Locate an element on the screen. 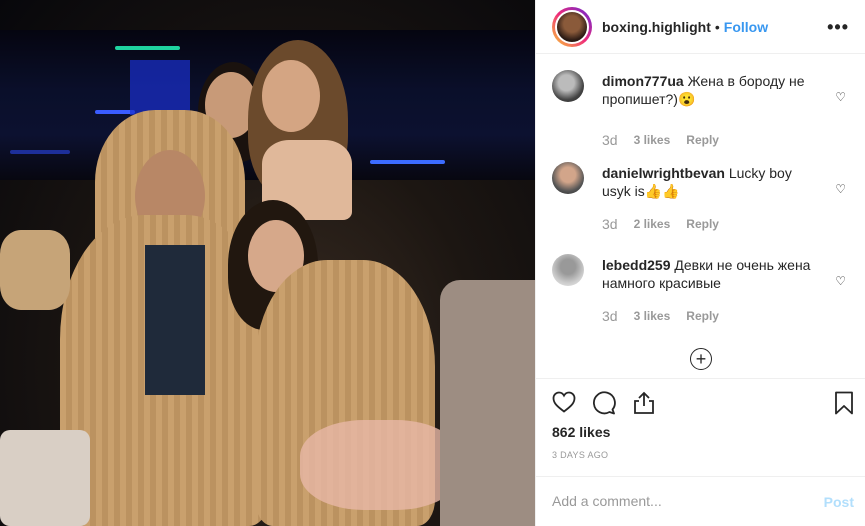 This screenshot has width=865, height=526. load-more-comments-icon: + is located at coordinates (701, 359).